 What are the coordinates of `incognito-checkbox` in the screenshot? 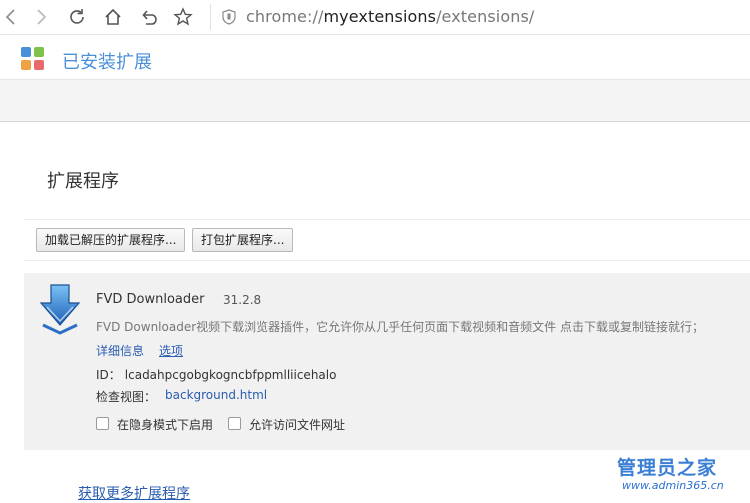 It's located at (102, 423).